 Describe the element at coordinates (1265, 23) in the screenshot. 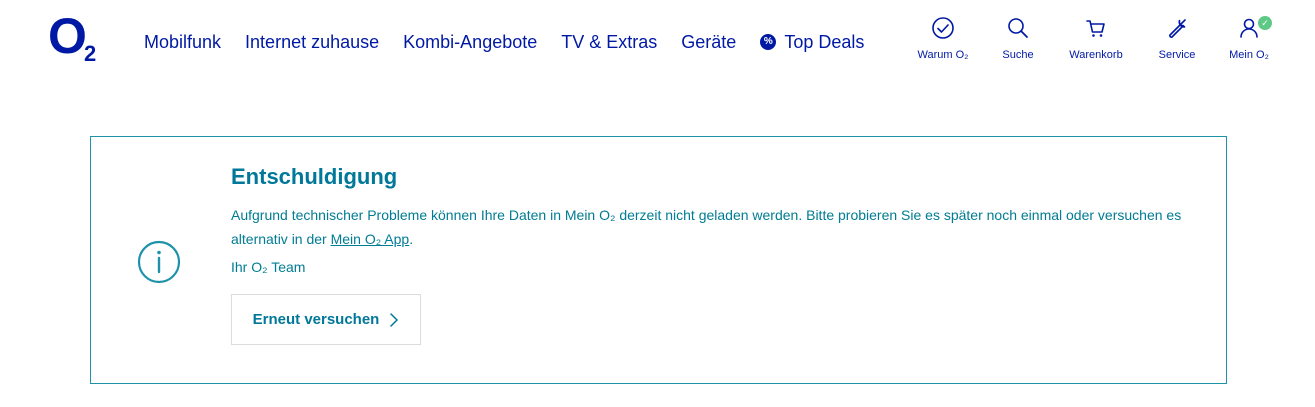

I see `logged-in-check-icon: ✓` at that location.